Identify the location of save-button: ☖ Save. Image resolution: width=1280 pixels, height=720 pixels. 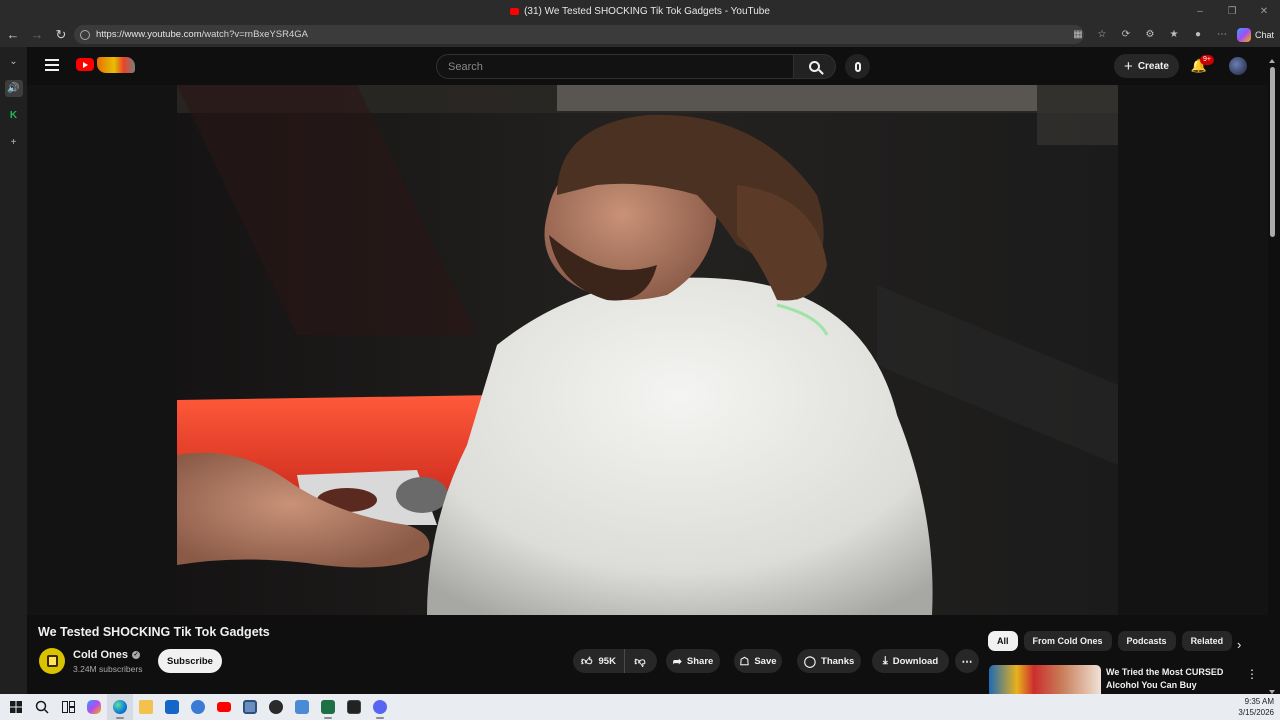
(758, 661).